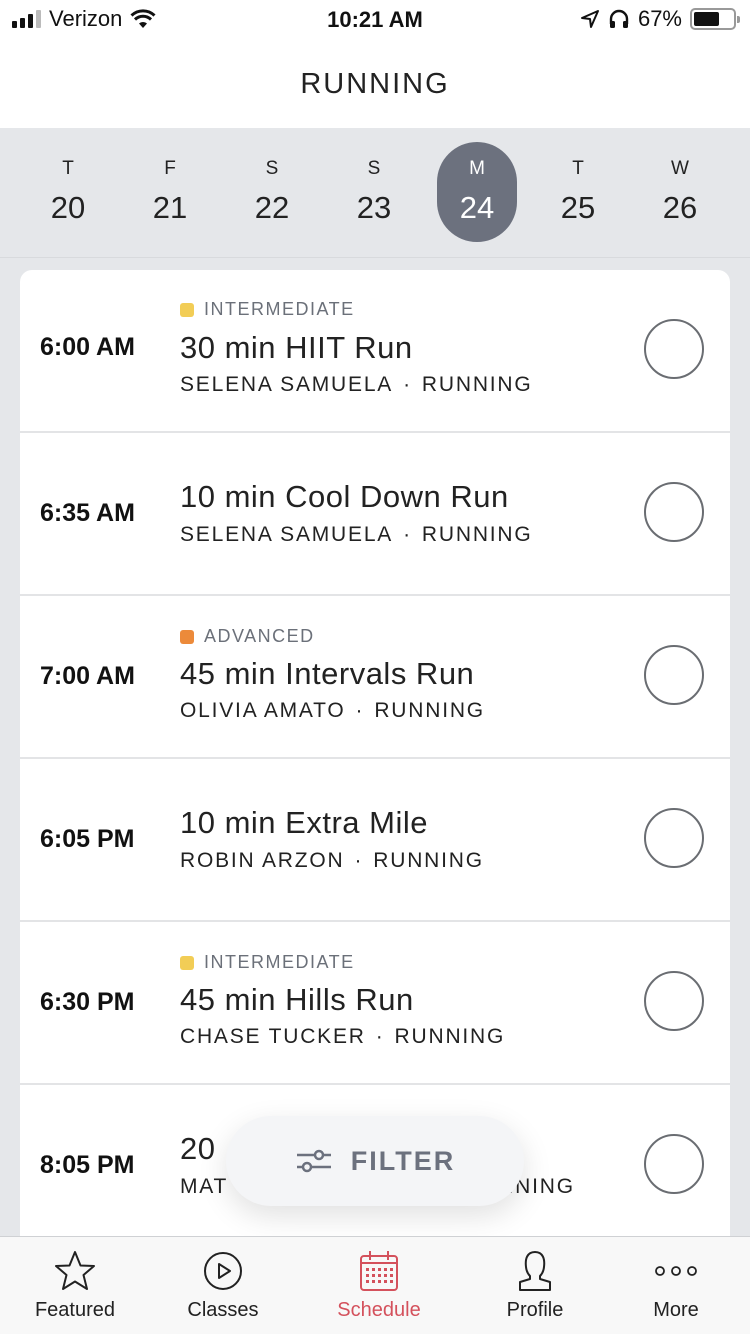 The width and height of the screenshot is (750, 1334). Describe the element at coordinates (87, 347) in the screenshot. I see `class-time: 6:00 AM` at that location.